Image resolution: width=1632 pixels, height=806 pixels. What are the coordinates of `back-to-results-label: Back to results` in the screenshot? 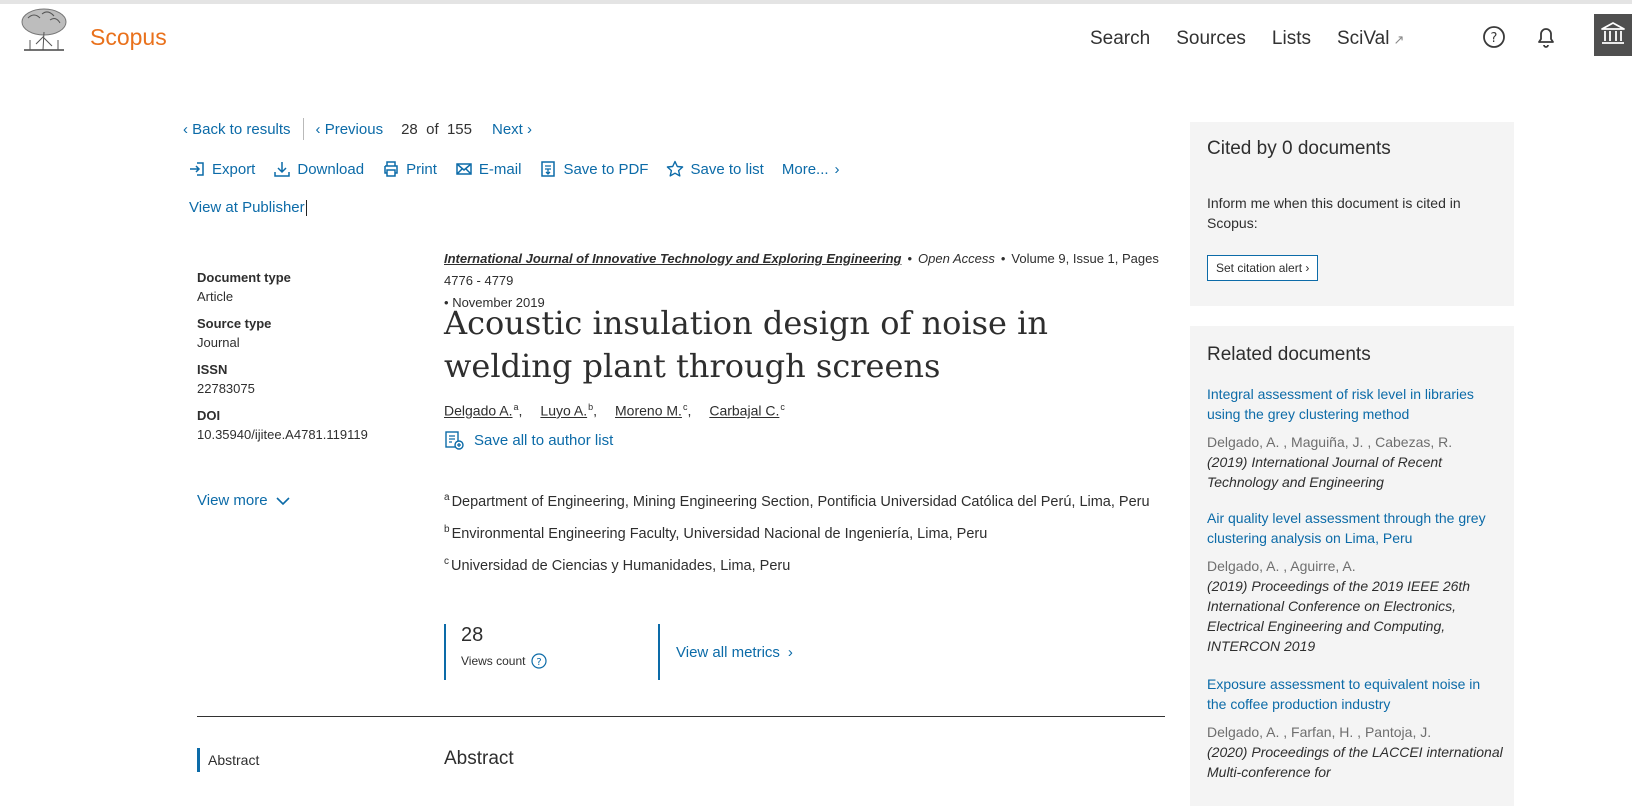 It's located at (241, 129).